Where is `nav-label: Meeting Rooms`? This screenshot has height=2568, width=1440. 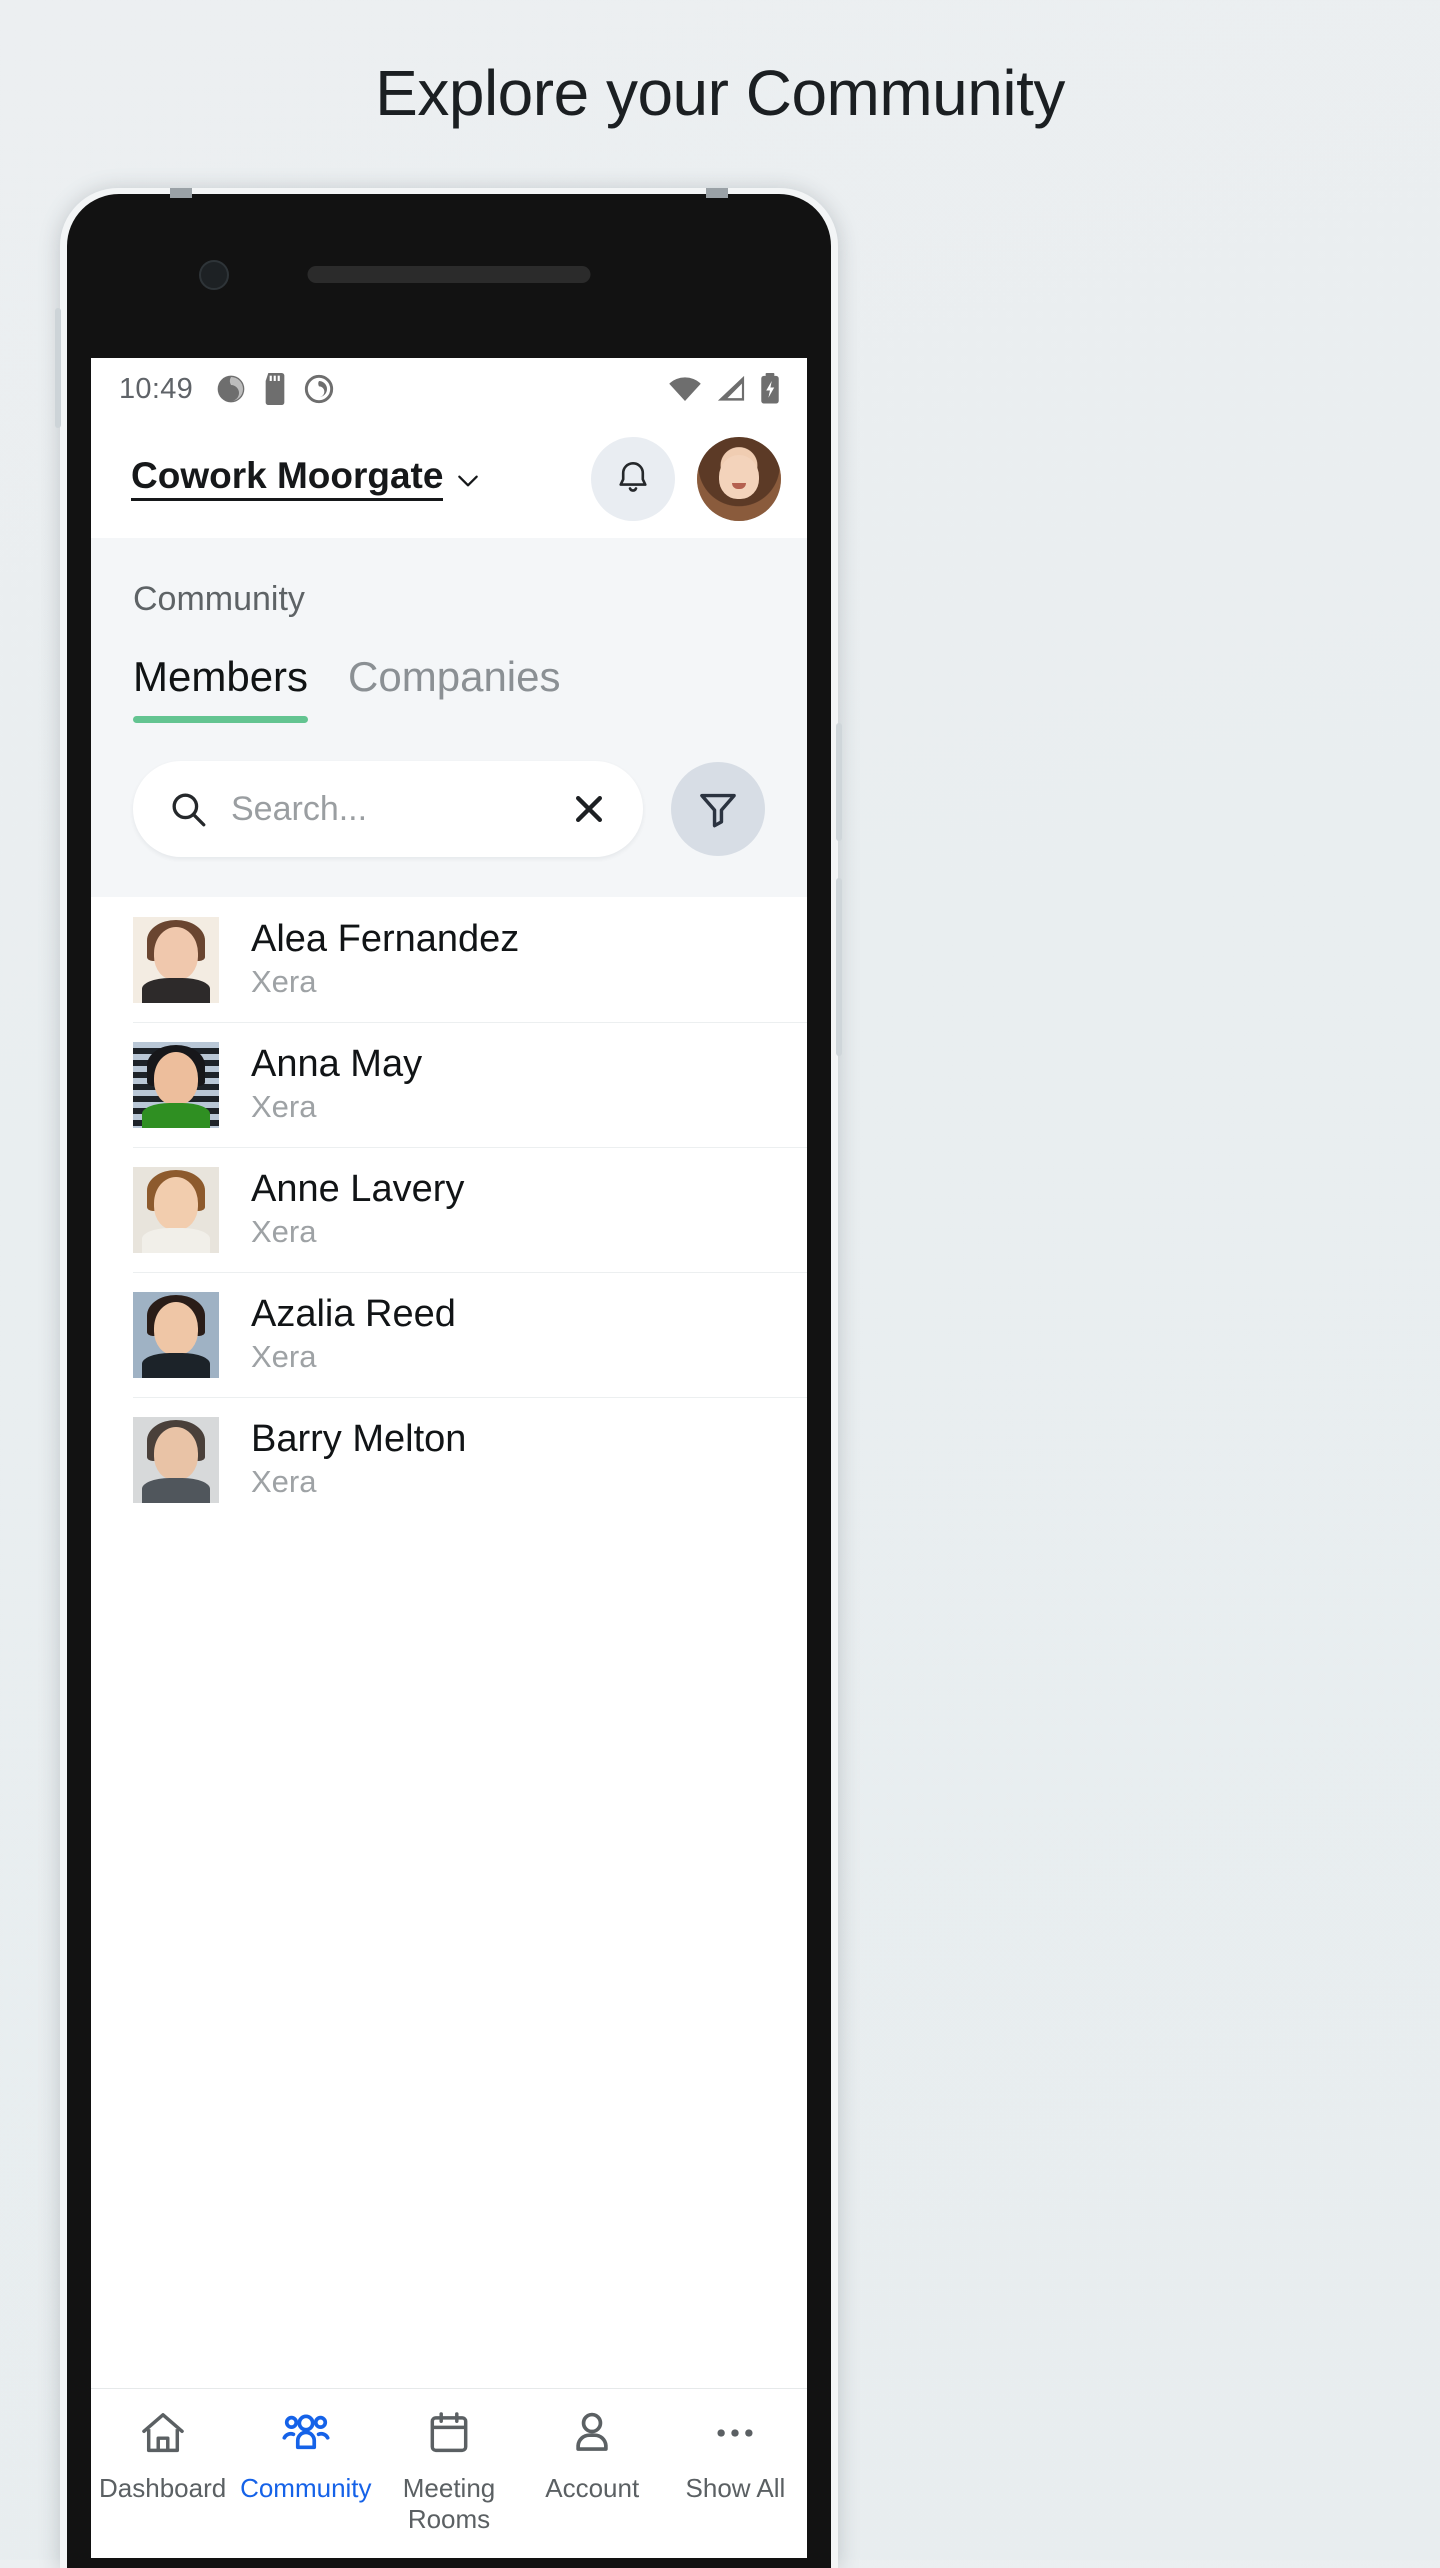
nav-label: Meeting Rooms is located at coordinates (449, 2503).